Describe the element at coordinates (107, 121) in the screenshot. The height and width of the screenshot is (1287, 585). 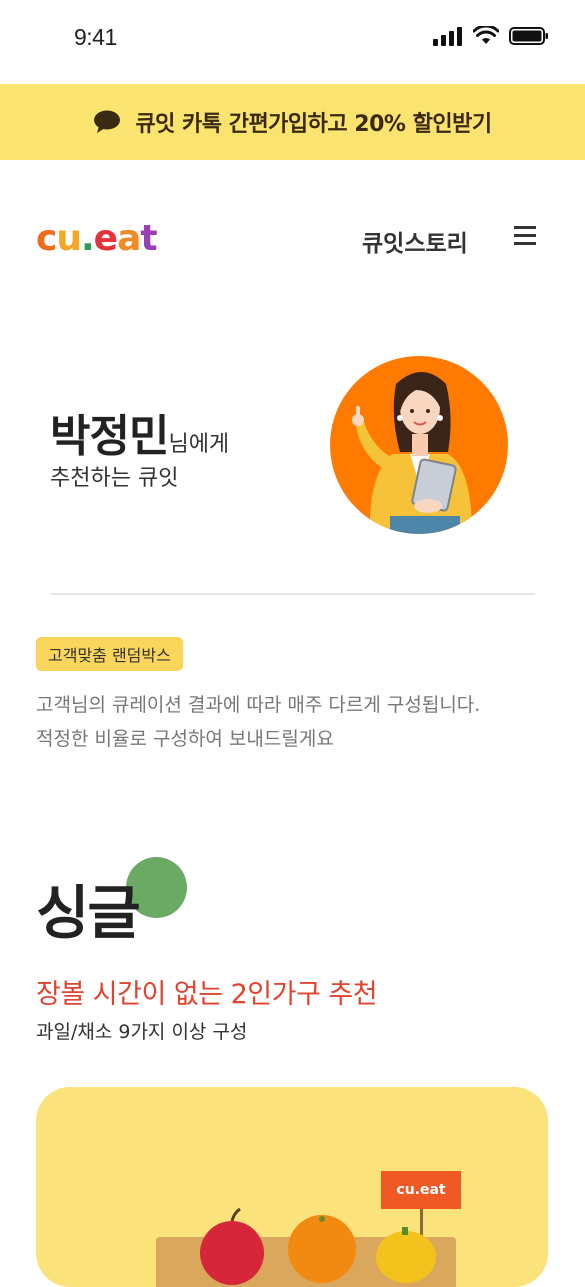
I see `chat-bubble-icon` at that location.